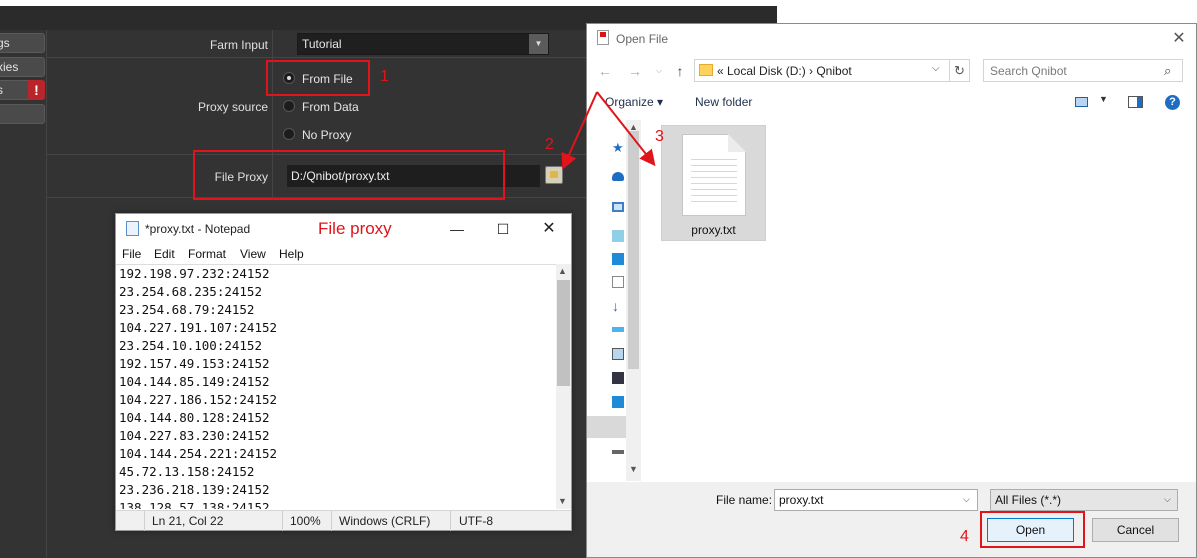 This screenshot has width=1197, height=558. Describe the element at coordinates (723, 102) in the screenshot. I see `new-folder-button: New folder` at that location.